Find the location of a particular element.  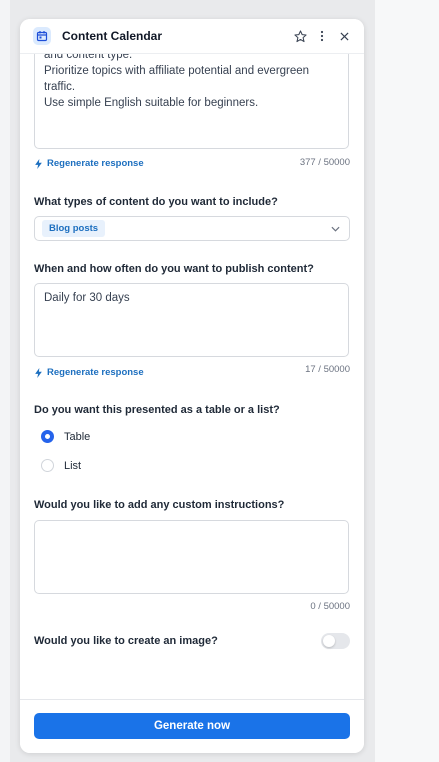

panel-title: Content Calendar is located at coordinates (112, 36).